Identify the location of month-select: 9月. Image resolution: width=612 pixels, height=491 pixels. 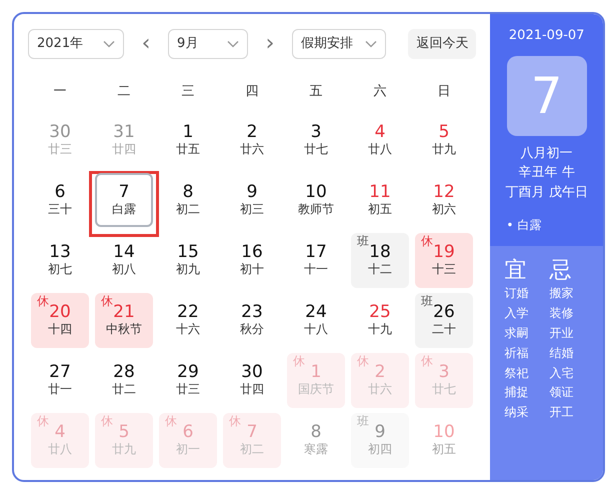
(208, 44).